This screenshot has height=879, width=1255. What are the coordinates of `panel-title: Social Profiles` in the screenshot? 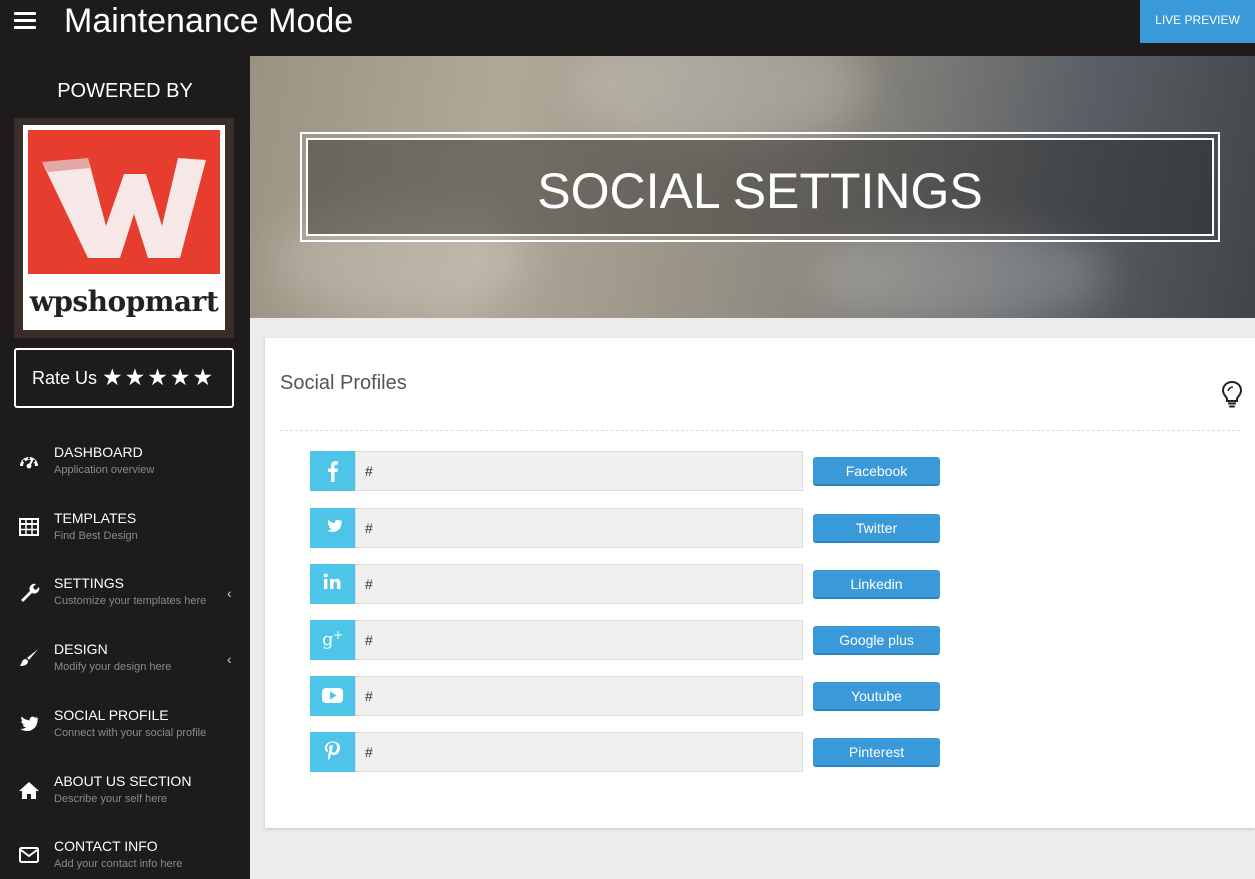 It's located at (343, 383).